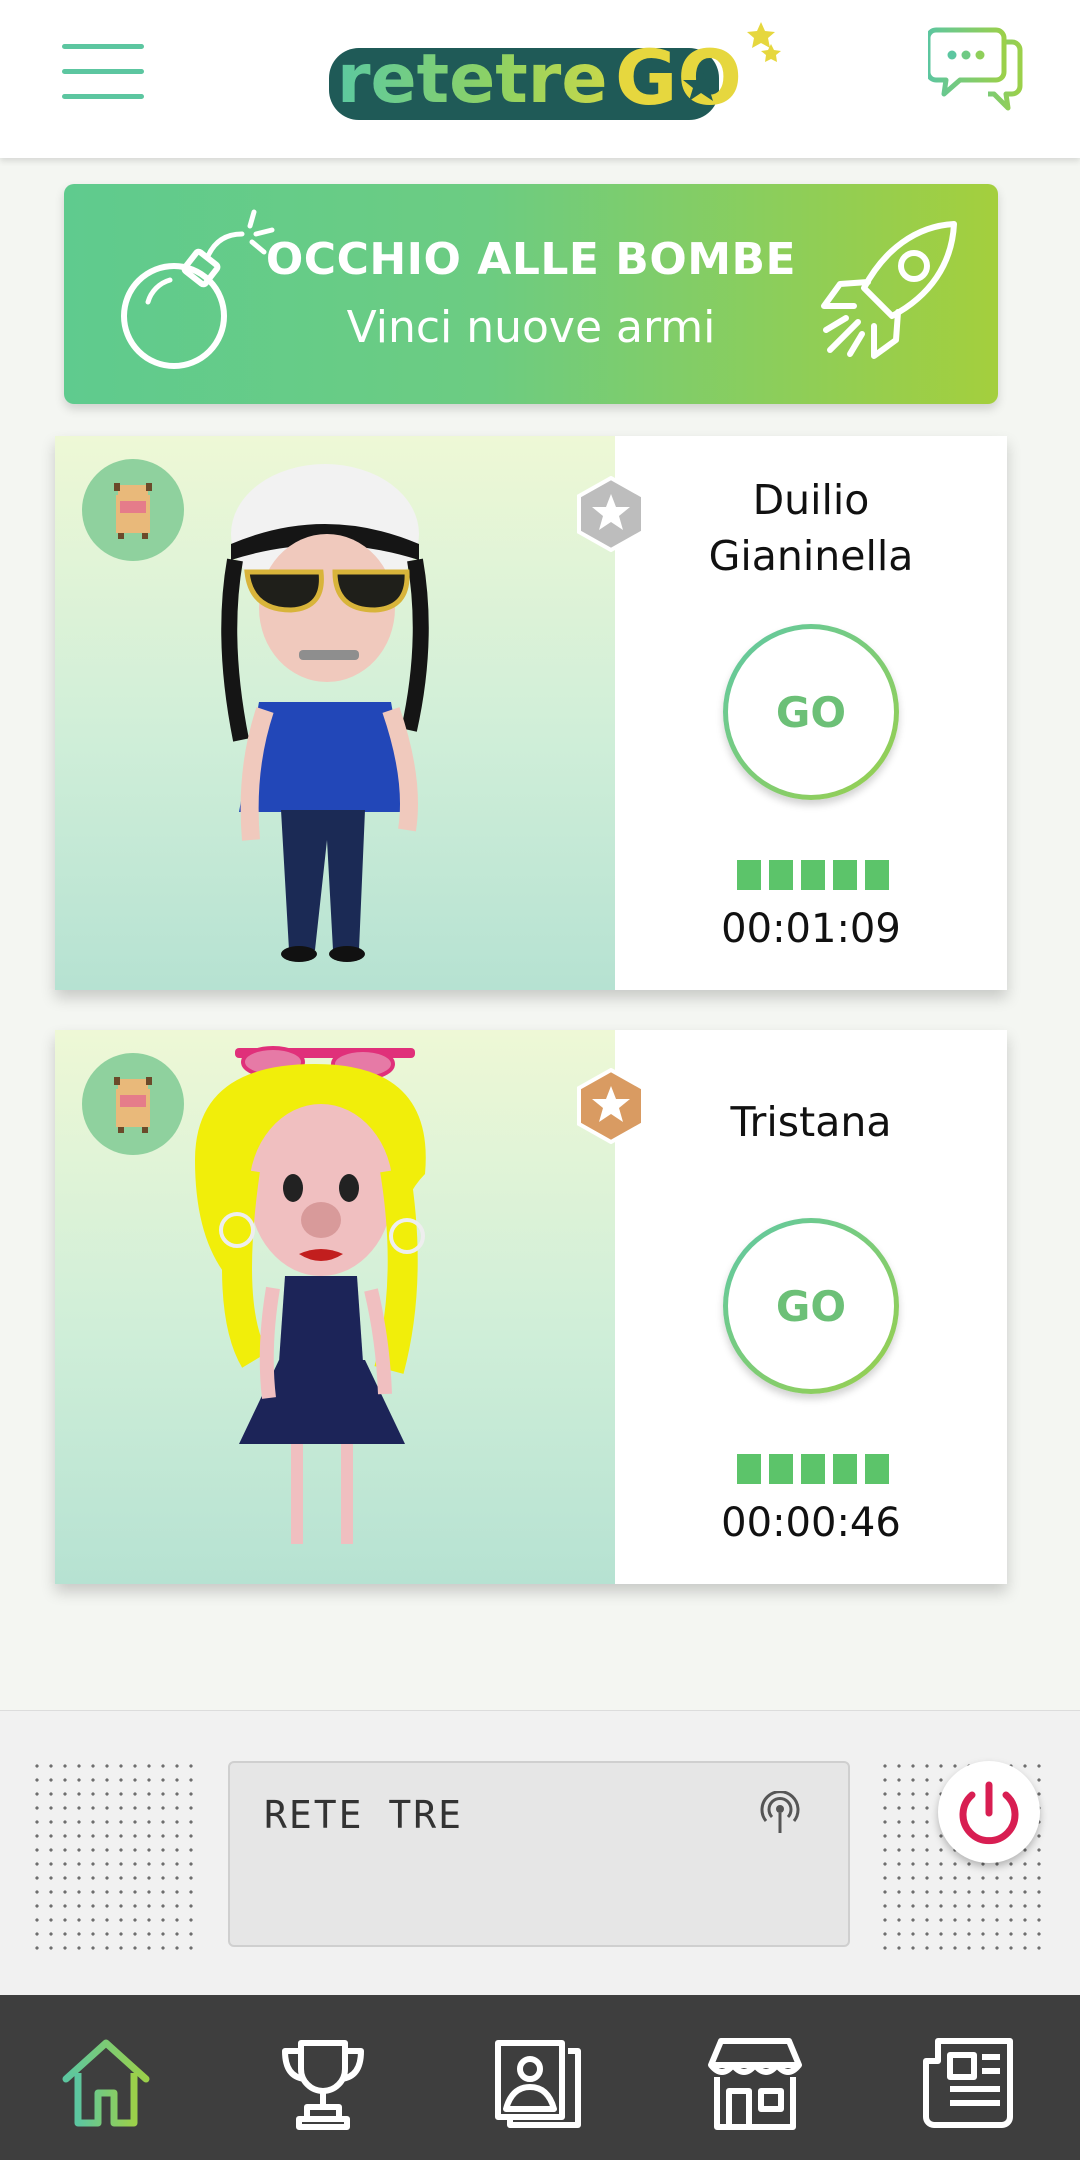 This screenshot has width=1080, height=2160. Describe the element at coordinates (811, 929) in the screenshot. I see `countdown-timer: 00:01:09` at that location.